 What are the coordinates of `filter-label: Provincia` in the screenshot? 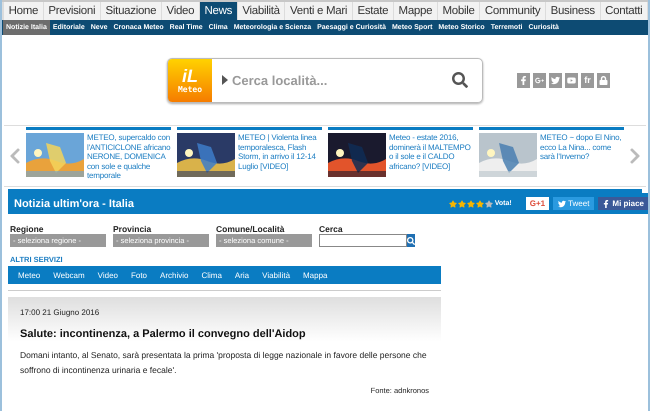 It's located at (132, 229).